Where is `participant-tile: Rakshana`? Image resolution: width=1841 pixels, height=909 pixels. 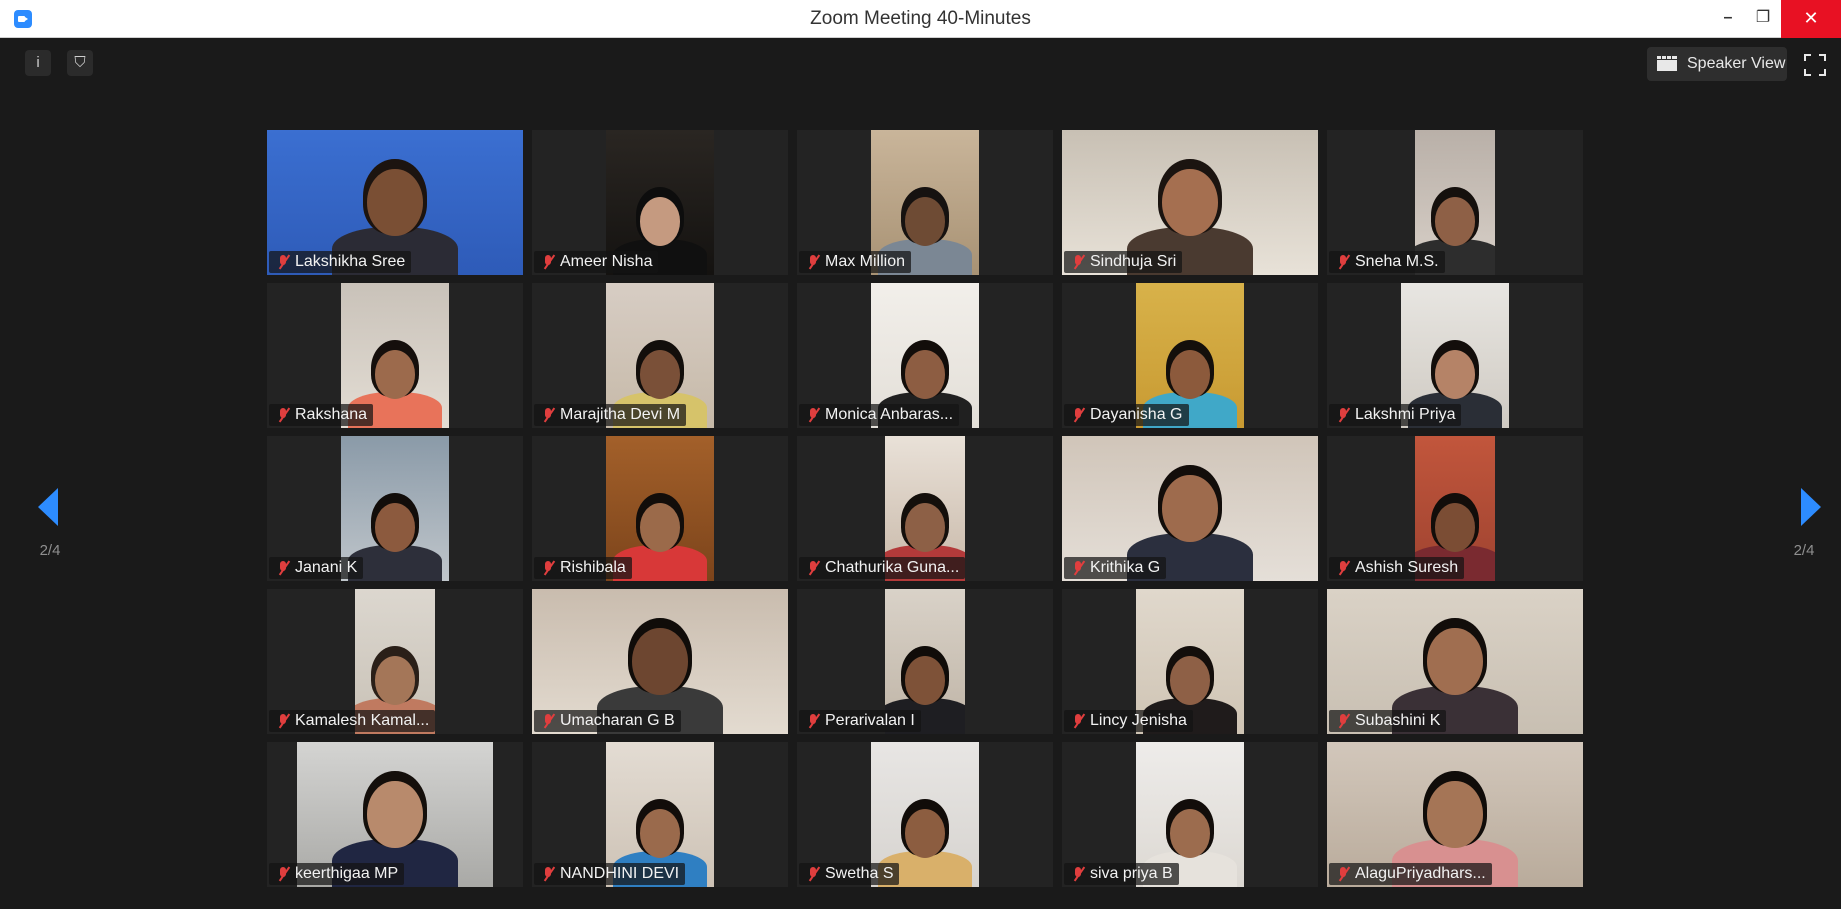 participant-tile: Rakshana is located at coordinates (395, 355).